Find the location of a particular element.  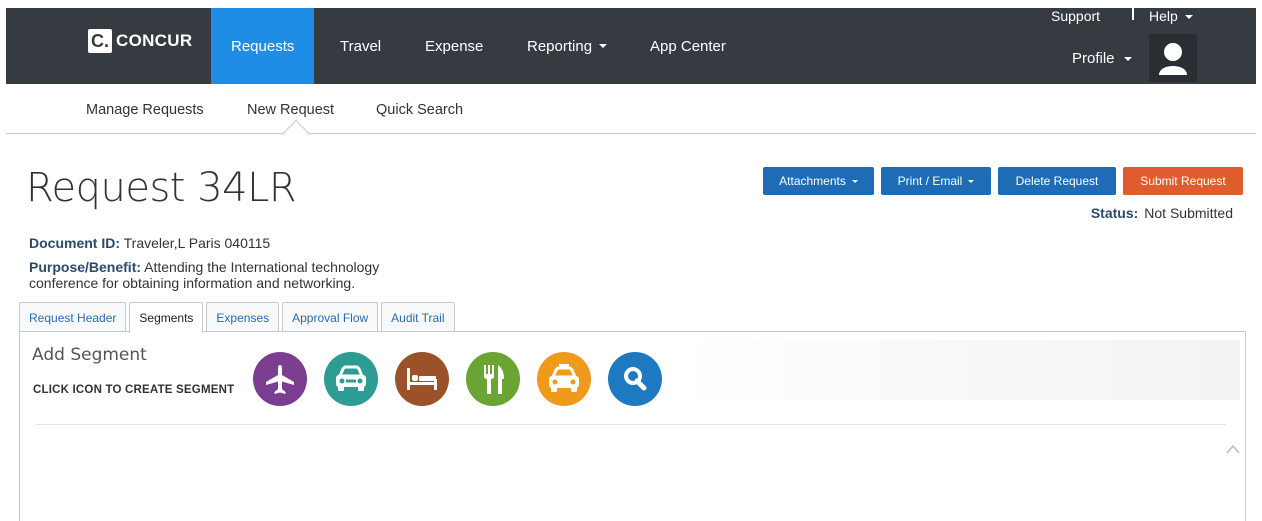

scroll-up-icon is located at coordinates (1233, 451).